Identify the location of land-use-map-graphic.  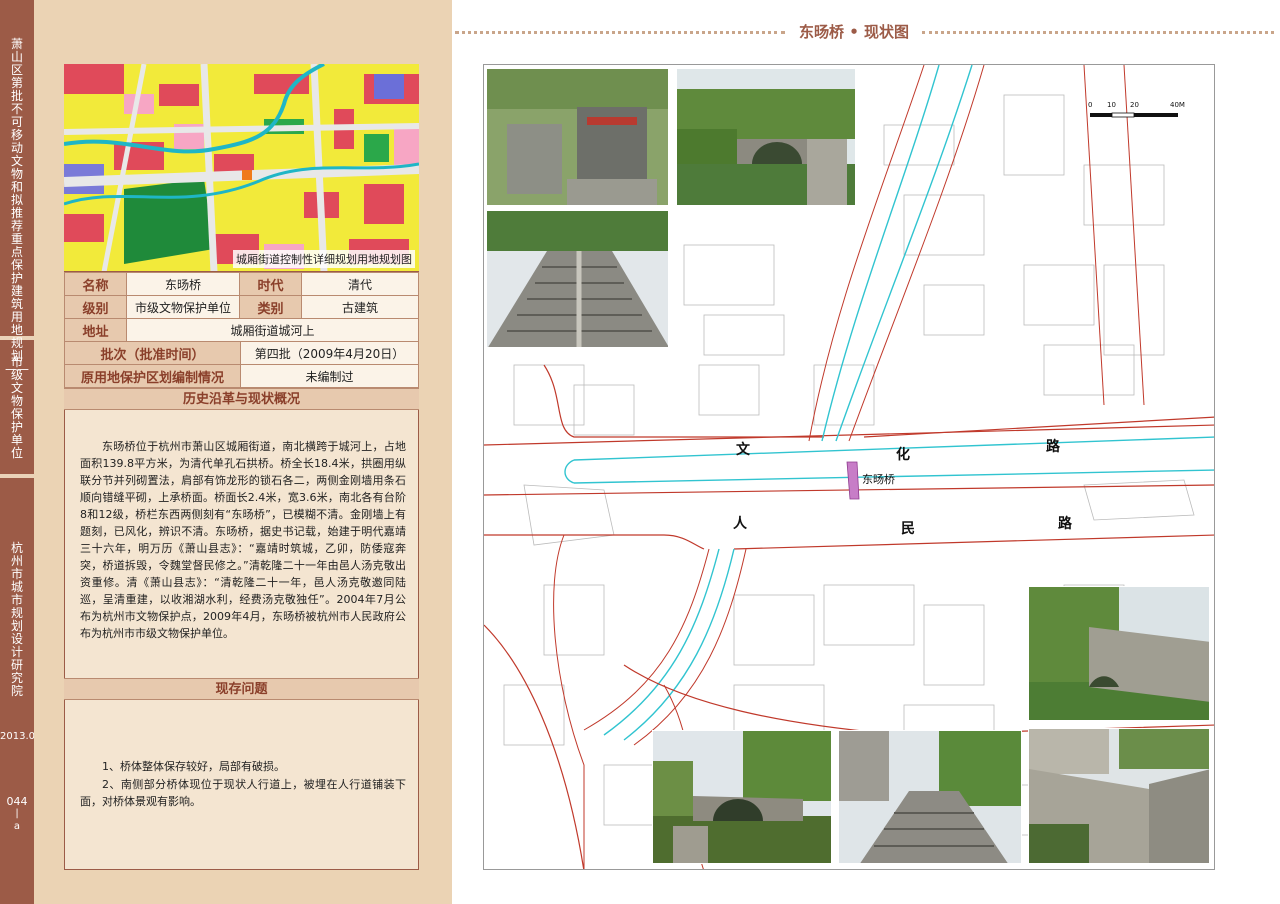
(241, 167).